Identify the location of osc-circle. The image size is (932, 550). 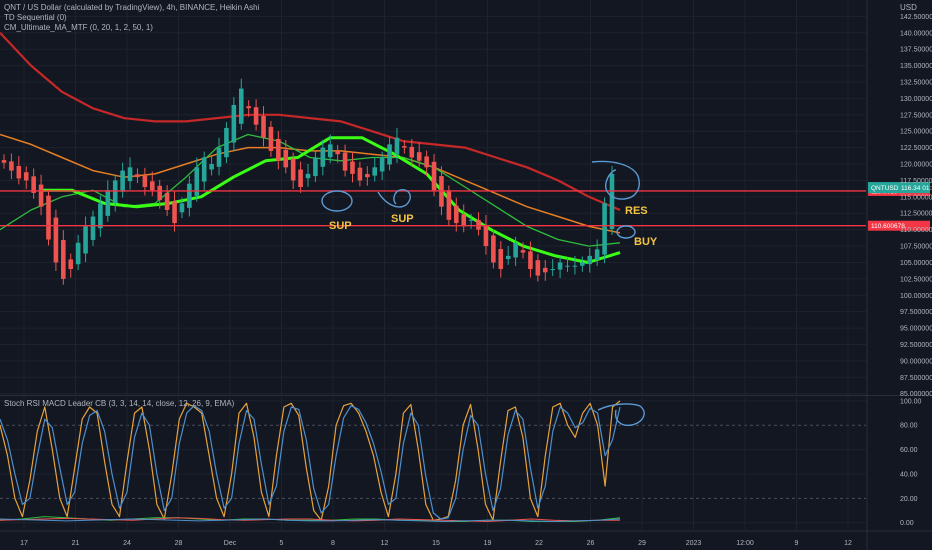
(621, 415).